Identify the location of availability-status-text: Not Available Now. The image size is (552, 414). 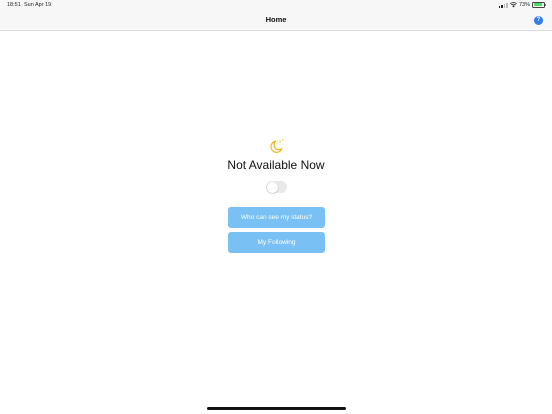
(276, 165).